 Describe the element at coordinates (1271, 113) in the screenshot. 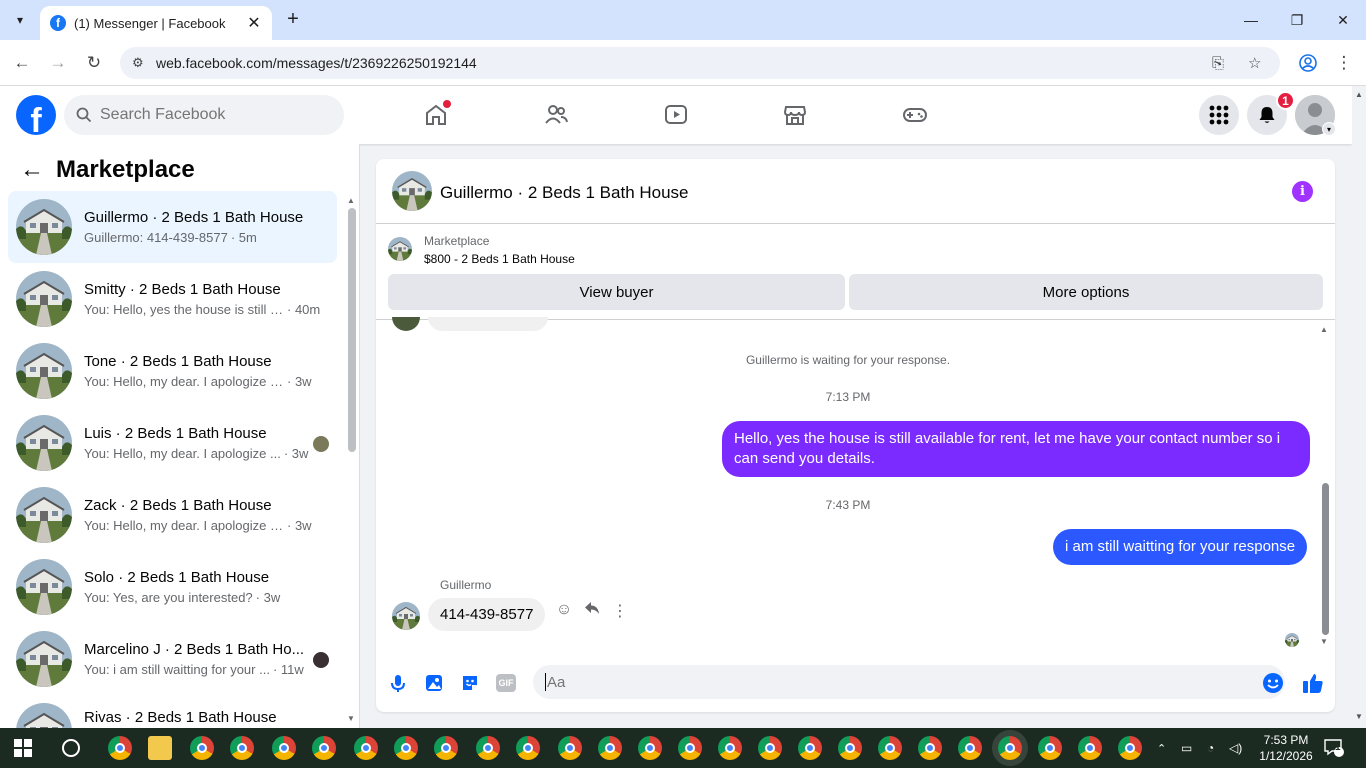

I see `notifications-bell-icon: 1` at that location.